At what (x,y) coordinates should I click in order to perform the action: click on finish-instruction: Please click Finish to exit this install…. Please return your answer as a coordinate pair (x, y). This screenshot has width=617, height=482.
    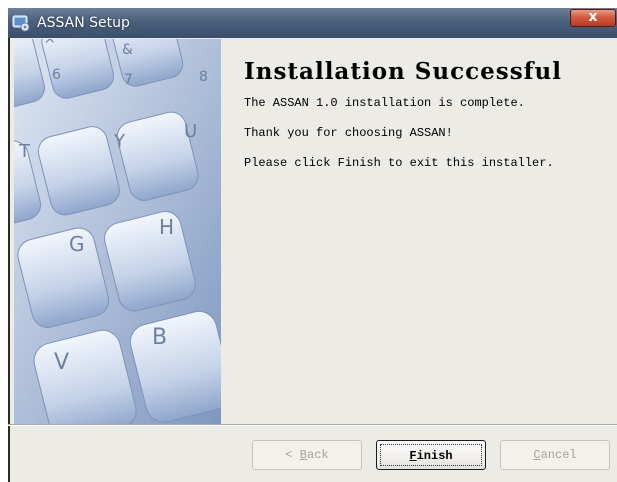
    Looking at the image, I should click on (399, 163).